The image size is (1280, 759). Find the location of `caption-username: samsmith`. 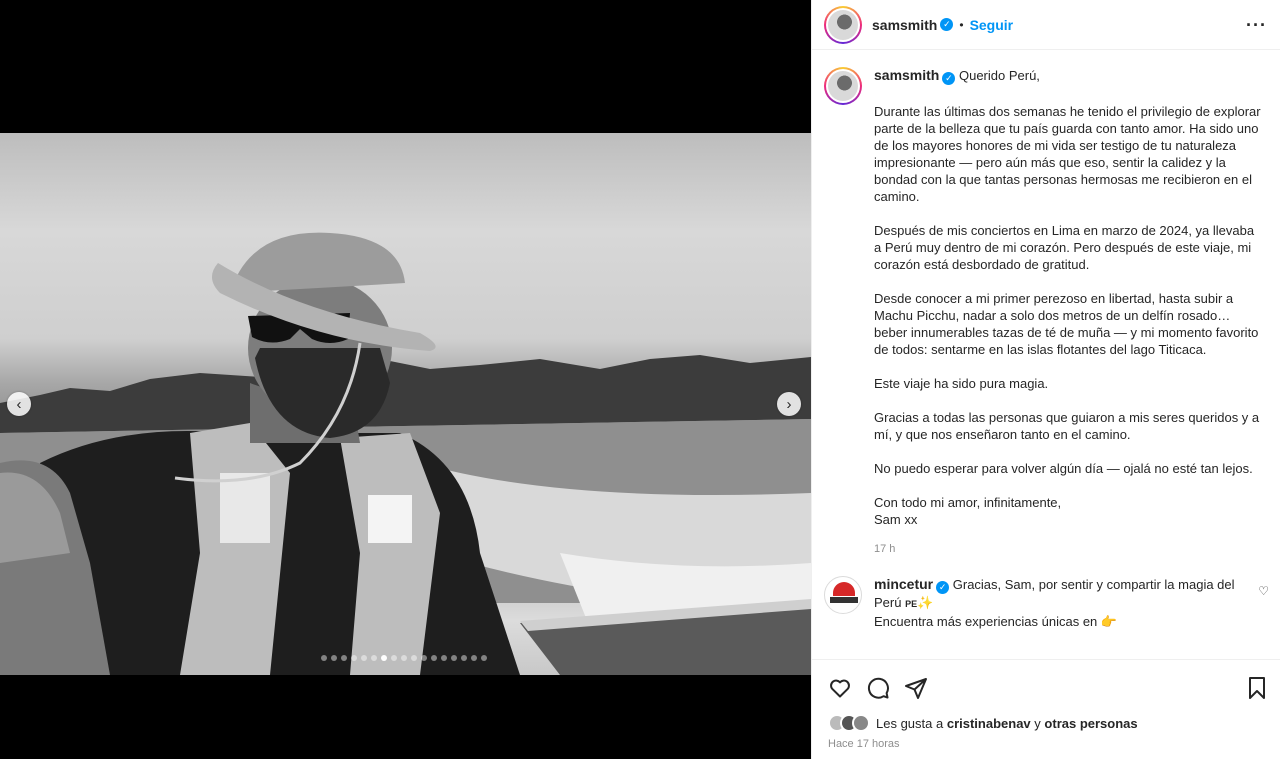

caption-username: samsmith is located at coordinates (906, 75).